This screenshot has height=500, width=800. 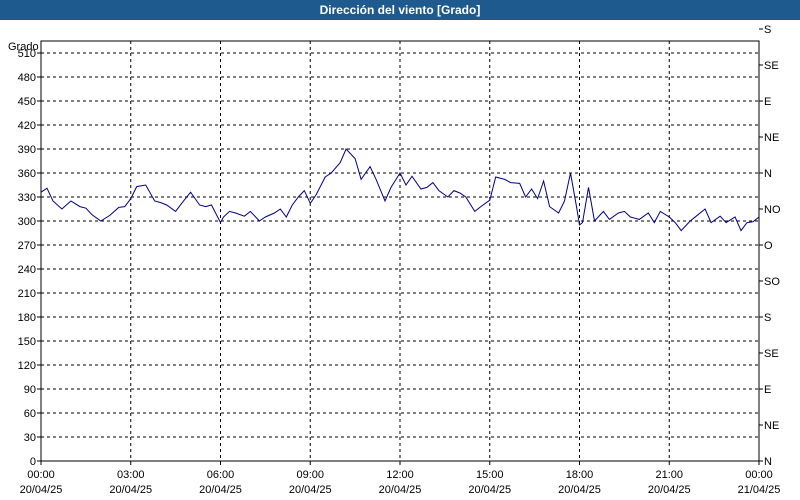 What do you see at coordinates (27, 78) in the screenshot?
I see `y-tick-label: 480` at bounding box center [27, 78].